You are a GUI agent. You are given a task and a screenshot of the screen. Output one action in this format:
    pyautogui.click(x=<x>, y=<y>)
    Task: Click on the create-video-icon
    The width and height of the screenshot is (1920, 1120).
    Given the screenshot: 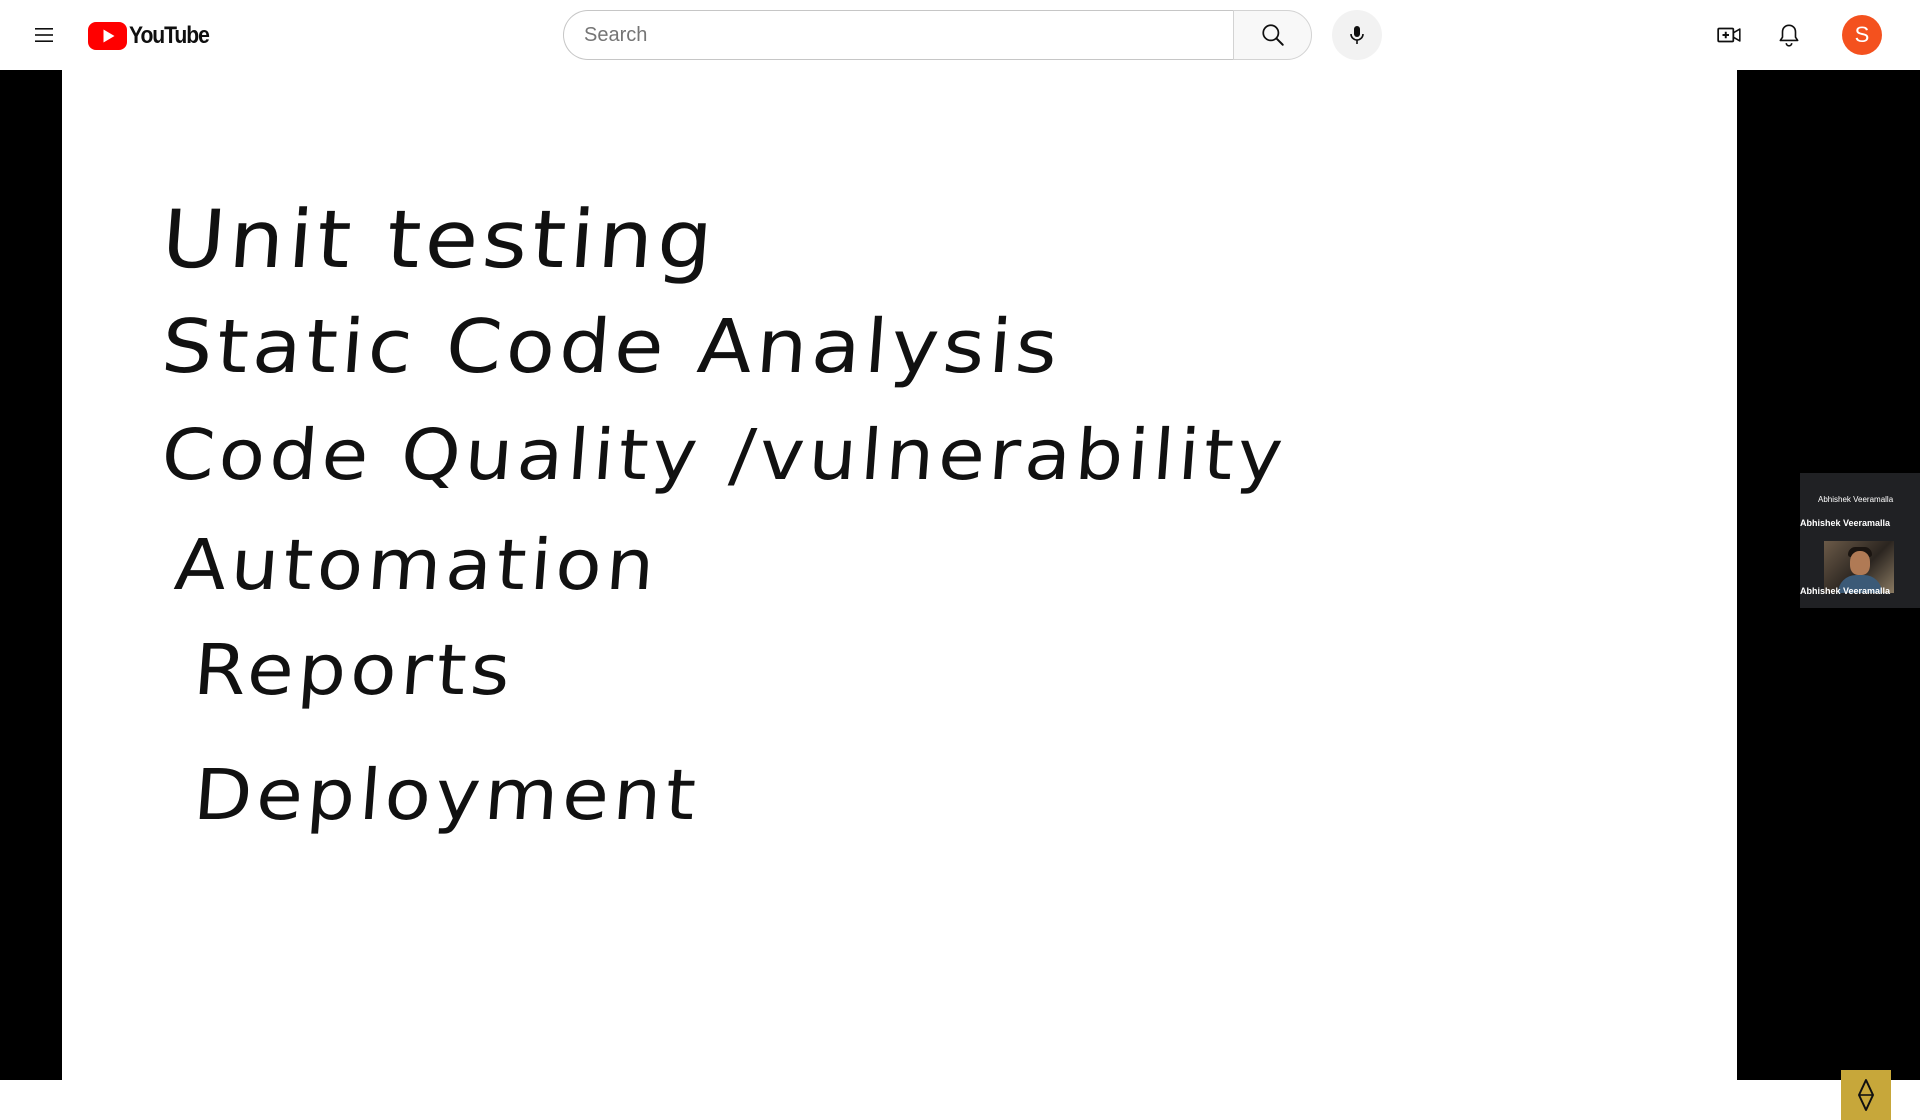 What is the action you would take?
    pyautogui.click(x=1729, y=35)
    